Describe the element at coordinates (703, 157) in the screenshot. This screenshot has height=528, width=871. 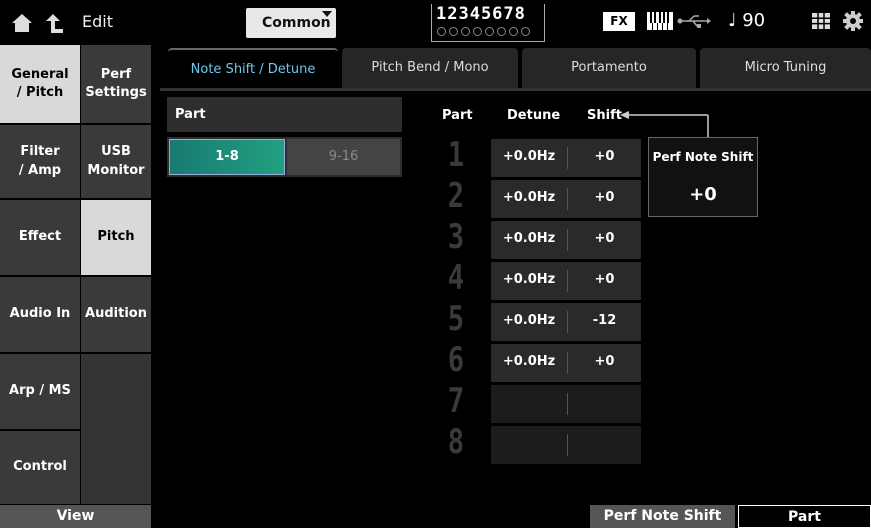
I see `perf-note-shift-title: Perf Note Shift` at that location.